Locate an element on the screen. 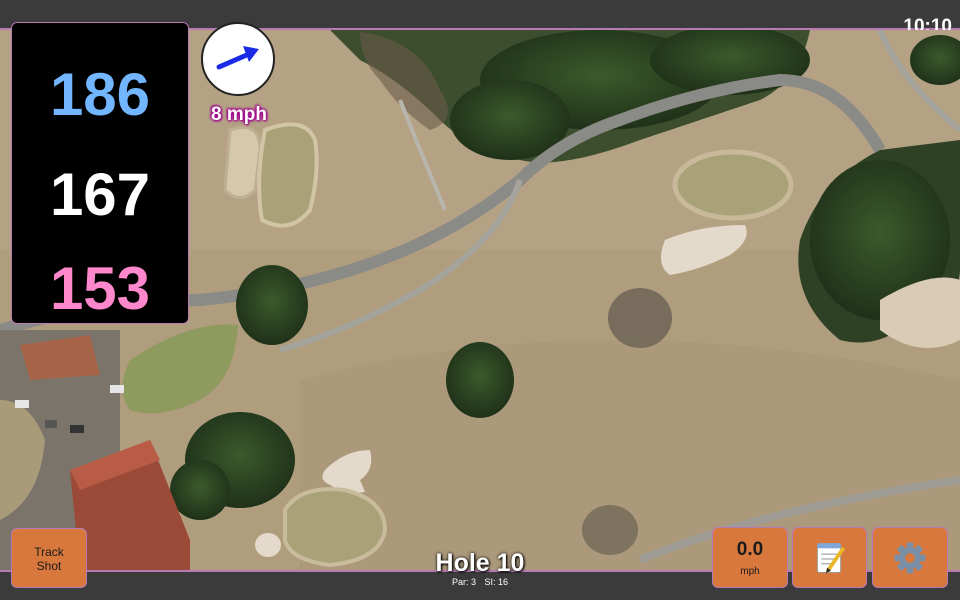  track-shot-label: Track Shot is located at coordinates (49, 559).